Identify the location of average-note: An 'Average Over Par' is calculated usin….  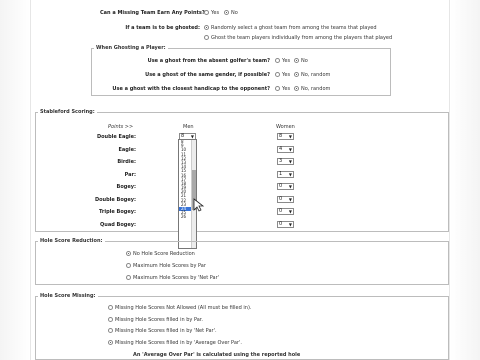
(217, 355).